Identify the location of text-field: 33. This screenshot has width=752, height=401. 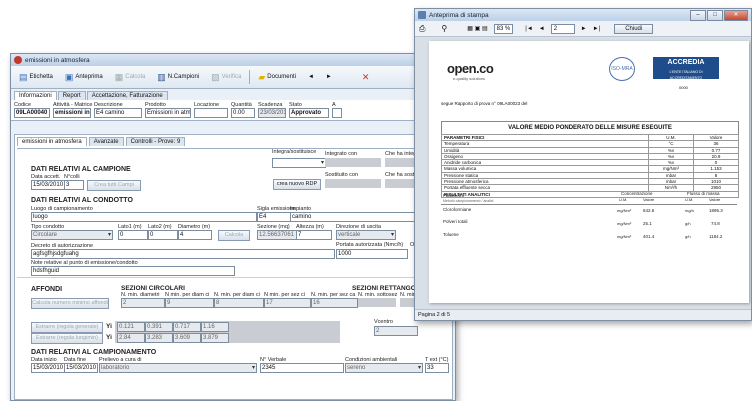
(437, 368).